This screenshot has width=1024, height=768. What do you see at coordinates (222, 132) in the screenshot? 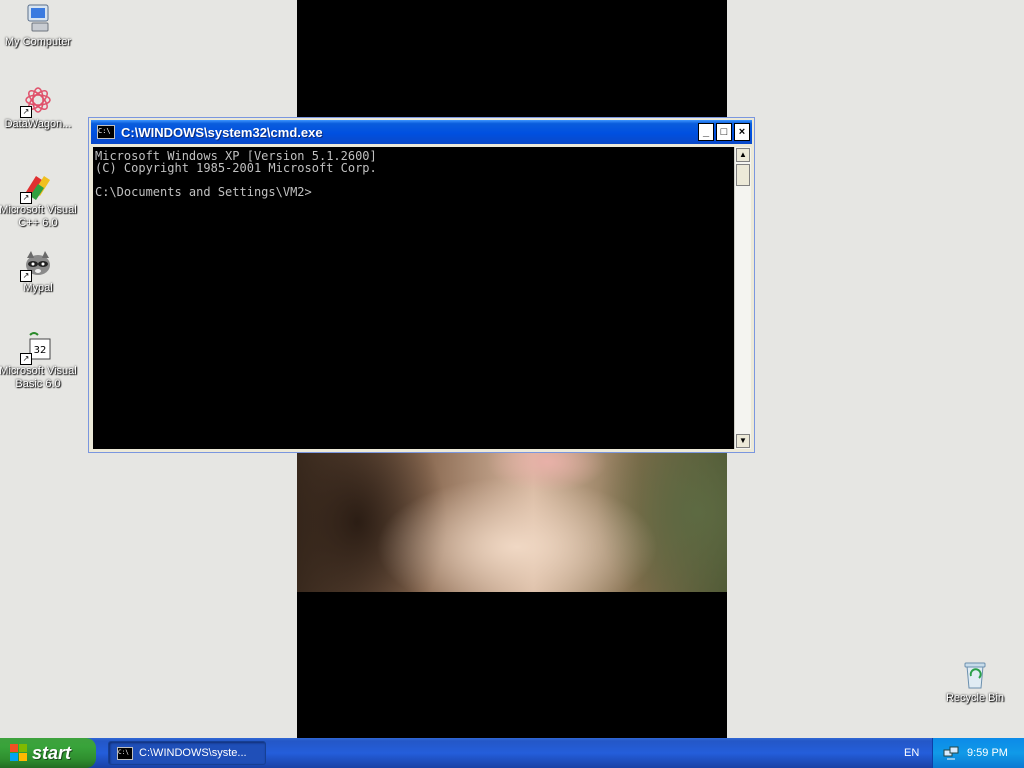
I see `window-title: C:\WINDOWS\system32\cmd.exe` at bounding box center [222, 132].